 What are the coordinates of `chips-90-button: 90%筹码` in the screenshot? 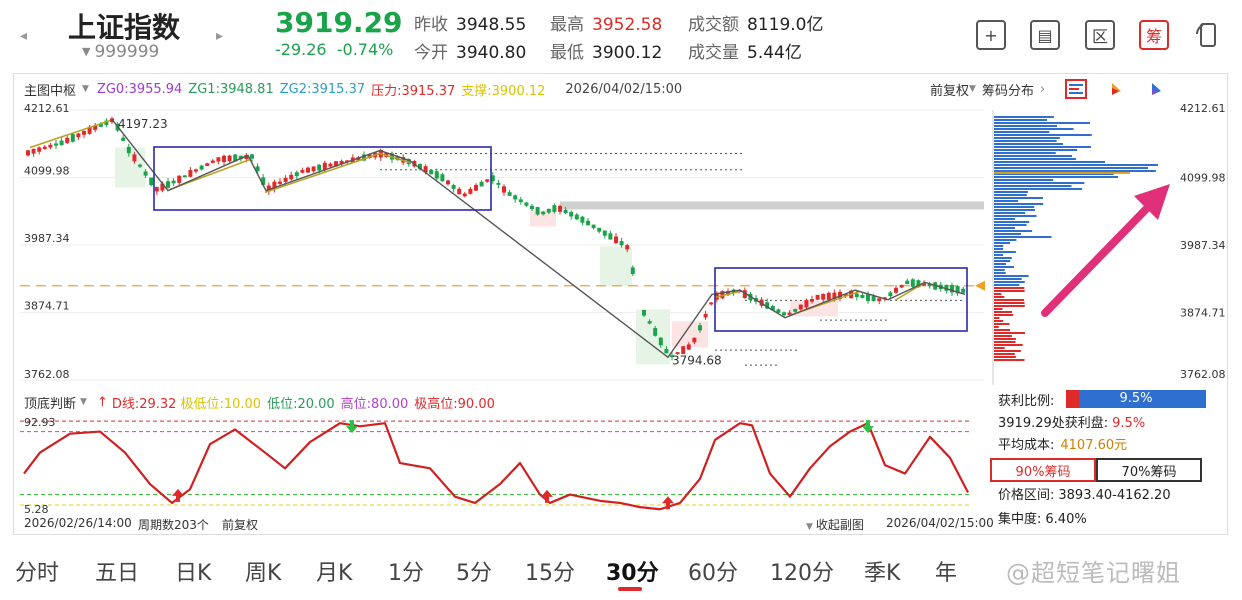 It's located at (1043, 470).